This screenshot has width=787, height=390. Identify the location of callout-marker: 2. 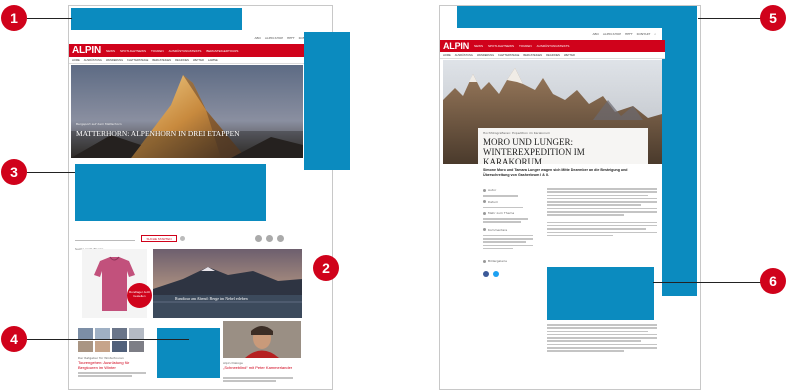
(326, 268).